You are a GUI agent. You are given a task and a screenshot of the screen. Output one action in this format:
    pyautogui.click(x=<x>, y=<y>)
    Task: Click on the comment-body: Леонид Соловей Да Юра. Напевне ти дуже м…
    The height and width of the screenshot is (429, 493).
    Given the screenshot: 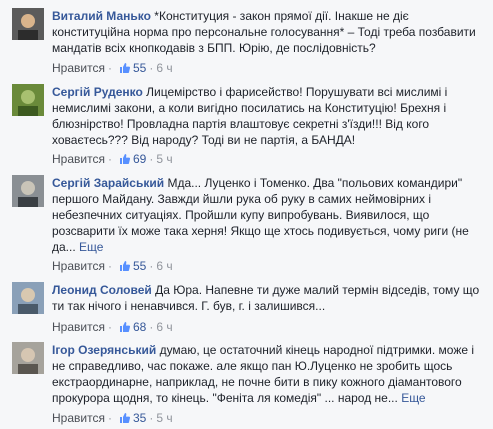 What is the action you would take?
    pyautogui.click(x=267, y=298)
    